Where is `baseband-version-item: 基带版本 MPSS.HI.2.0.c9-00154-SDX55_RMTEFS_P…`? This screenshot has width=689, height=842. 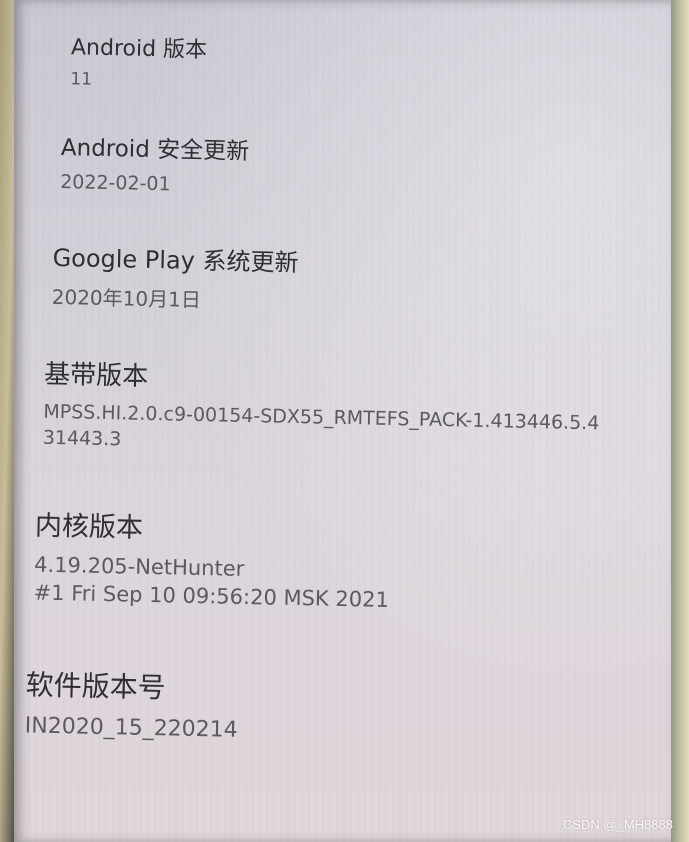
baseband-version-item: 基带版本 MPSS.HI.2.0.c9-00154-SDX55_RMTEFS_P… is located at coordinates (322, 407).